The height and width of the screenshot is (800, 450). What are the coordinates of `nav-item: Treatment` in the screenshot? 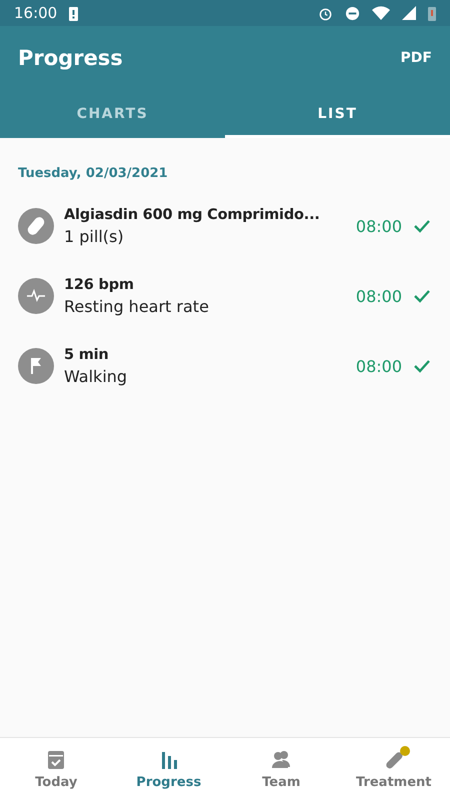 It's located at (394, 769).